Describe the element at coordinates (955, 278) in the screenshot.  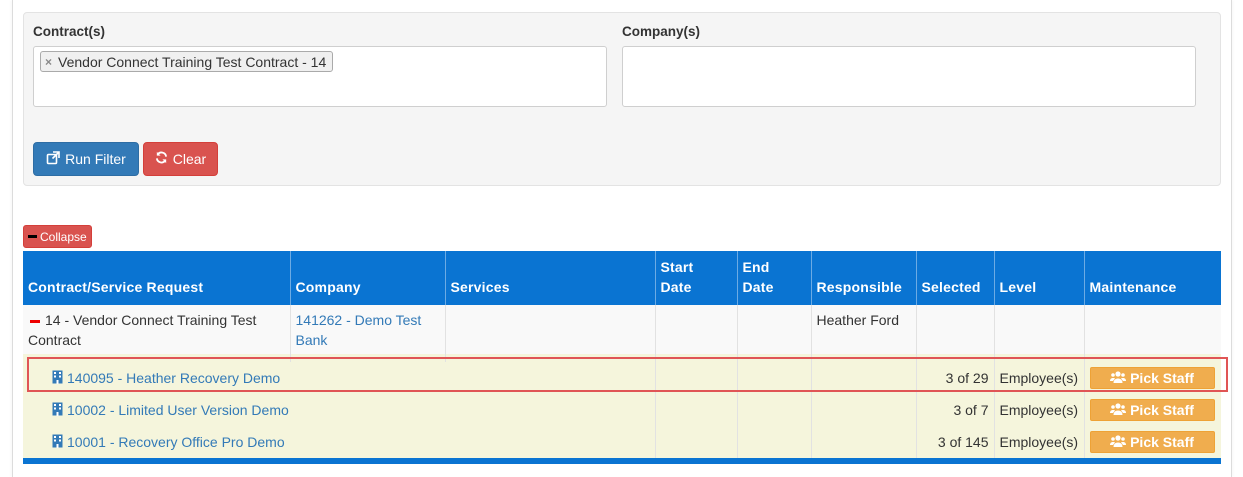
I see `header-selected: Selected` at that location.